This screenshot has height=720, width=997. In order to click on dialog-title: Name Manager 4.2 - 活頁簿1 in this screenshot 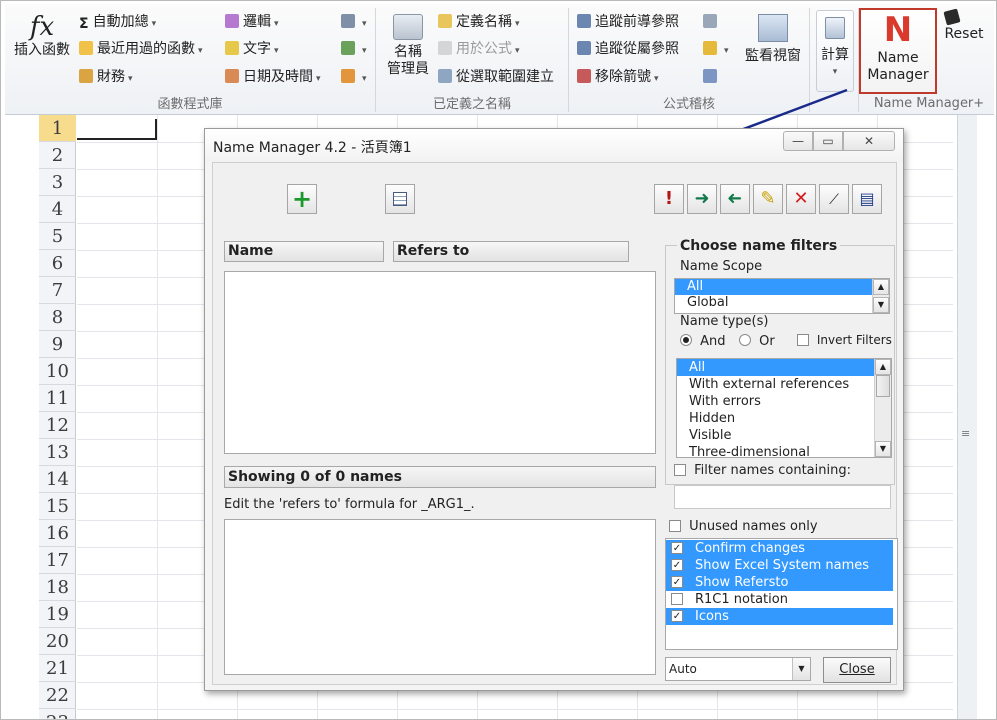, I will do `click(312, 148)`.